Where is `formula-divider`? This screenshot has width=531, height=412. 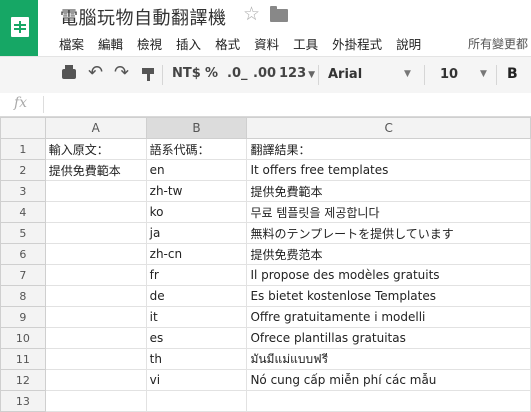 formula-divider is located at coordinates (43, 104).